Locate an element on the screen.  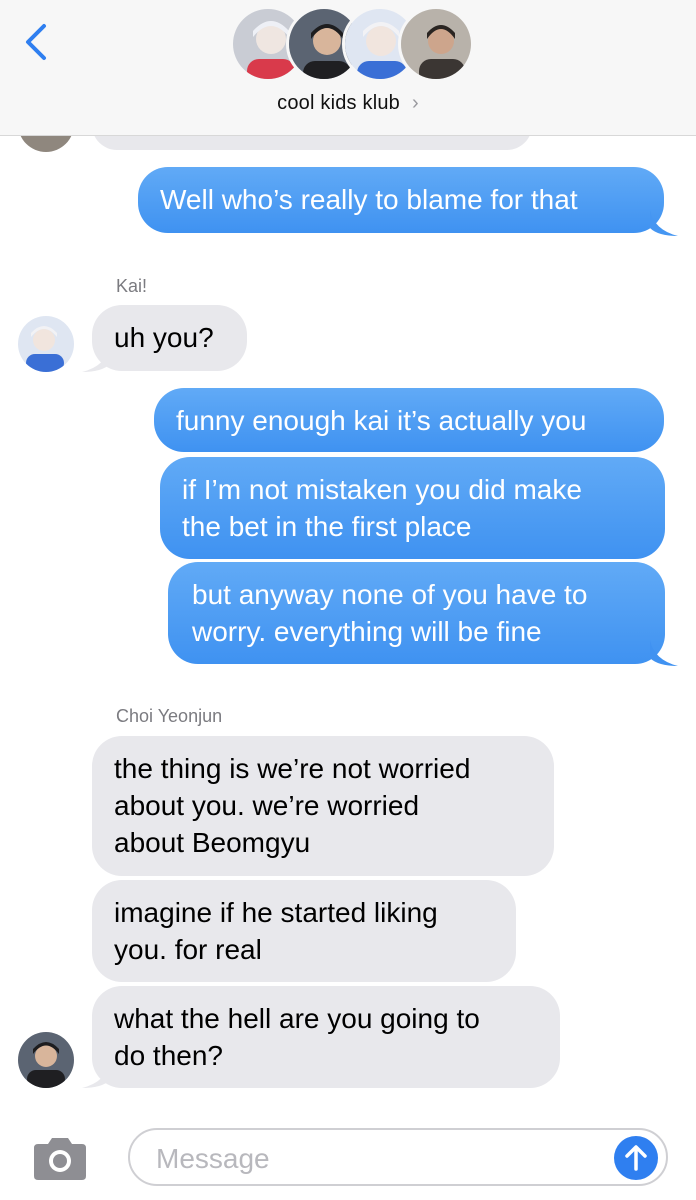
sender-avatar-yeonjun is located at coordinates (46, 1060).